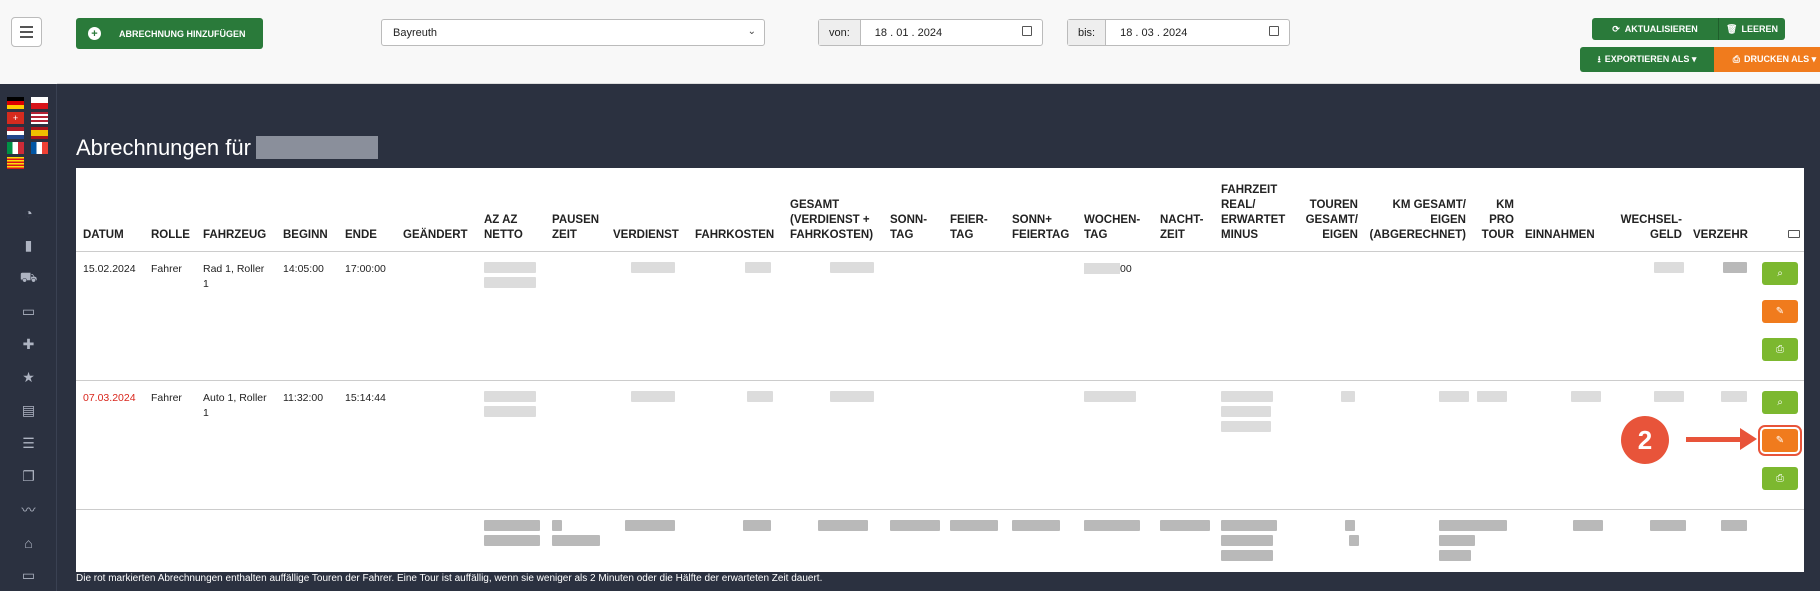 This screenshot has height=591, width=1820. Describe the element at coordinates (1650, 59) in the screenshot. I see `export-label: EXPORTIEREN ALS ▾` at that location.